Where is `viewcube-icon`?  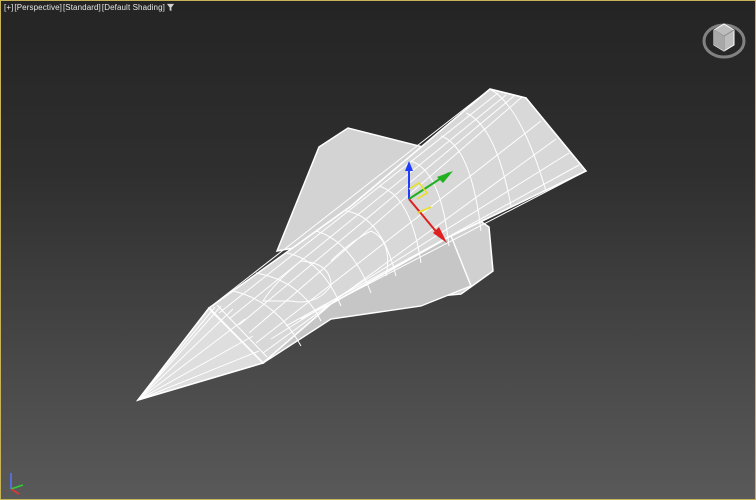 viewcube-icon is located at coordinates (724, 38).